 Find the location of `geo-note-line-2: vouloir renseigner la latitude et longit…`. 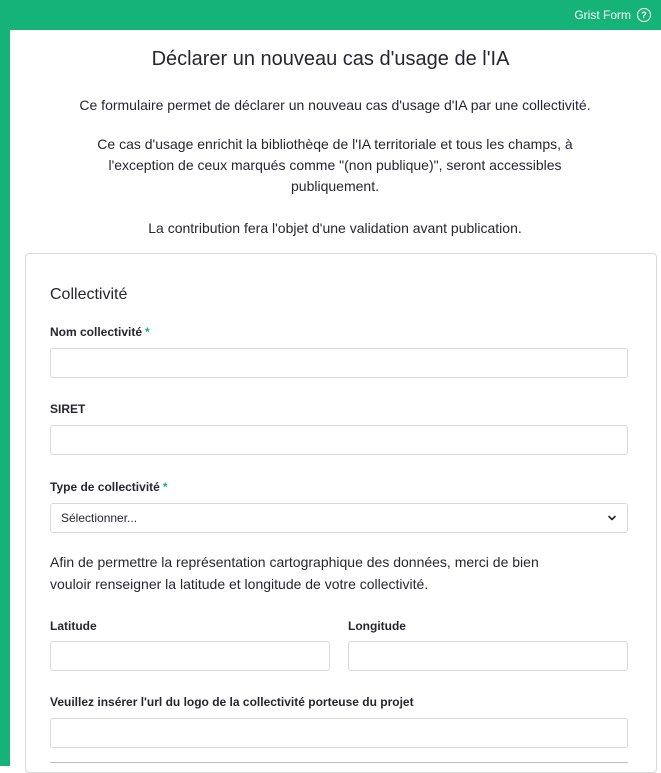

geo-note-line-2: vouloir renseigner la latitude et longit… is located at coordinates (239, 584).